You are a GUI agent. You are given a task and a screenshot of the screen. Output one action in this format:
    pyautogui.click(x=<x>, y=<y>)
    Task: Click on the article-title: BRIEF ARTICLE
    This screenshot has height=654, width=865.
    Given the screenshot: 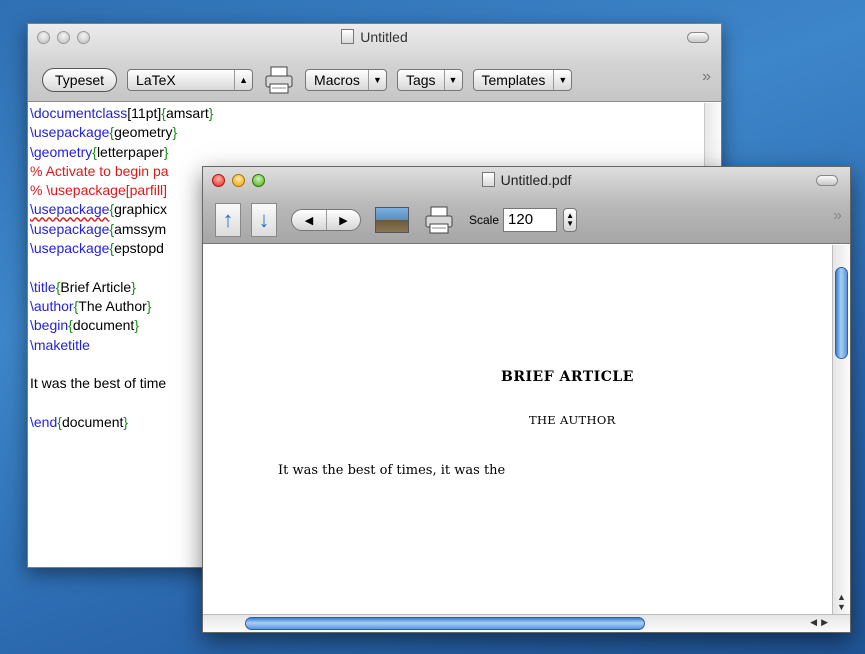 What is the action you would take?
    pyautogui.click(x=567, y=377)
    